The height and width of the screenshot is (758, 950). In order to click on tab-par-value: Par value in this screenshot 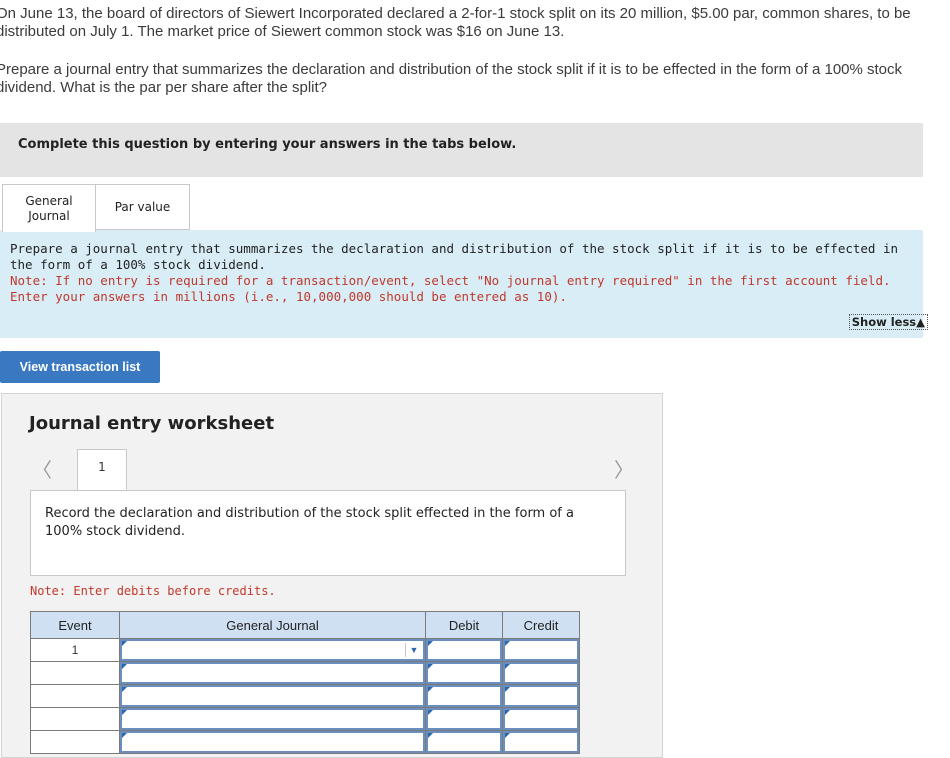, I will do `click(143, 207)`.